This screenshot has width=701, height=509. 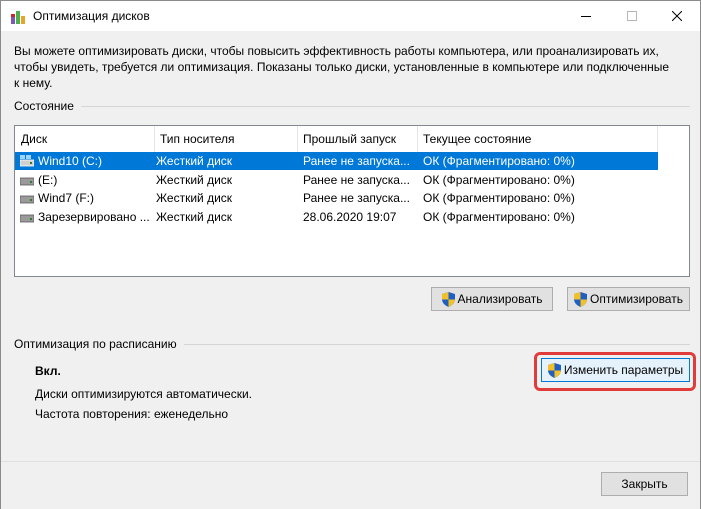 I want to click on window-title: Оптимизация дисков, so click(x=91, y=16).